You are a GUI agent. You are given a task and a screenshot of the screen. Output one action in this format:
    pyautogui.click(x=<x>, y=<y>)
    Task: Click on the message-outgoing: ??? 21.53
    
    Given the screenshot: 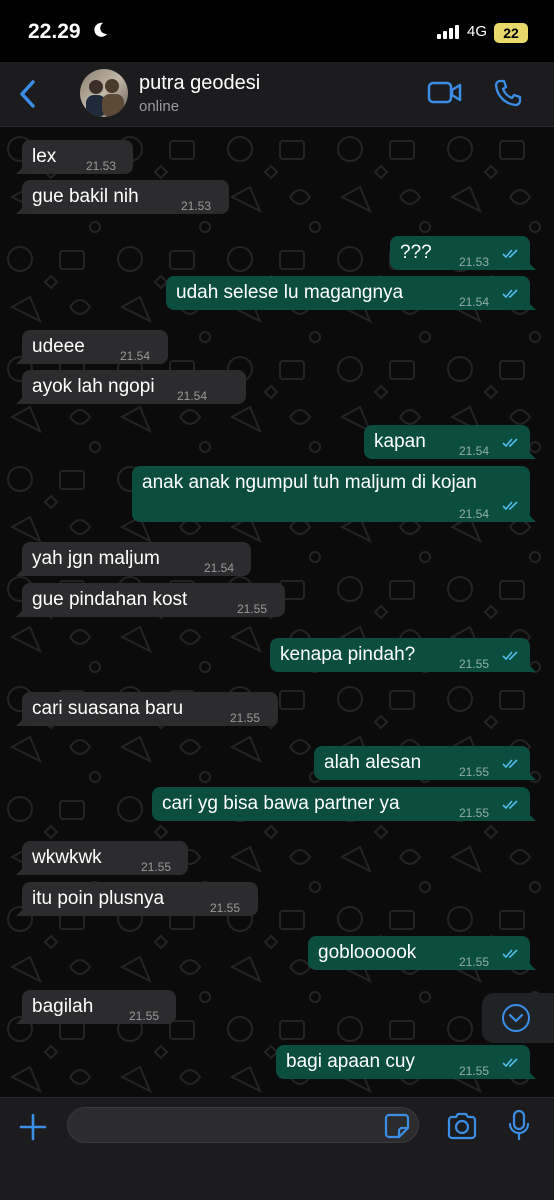 What is the action you would take?
    pyautogui.click(x=460, y=253)
    